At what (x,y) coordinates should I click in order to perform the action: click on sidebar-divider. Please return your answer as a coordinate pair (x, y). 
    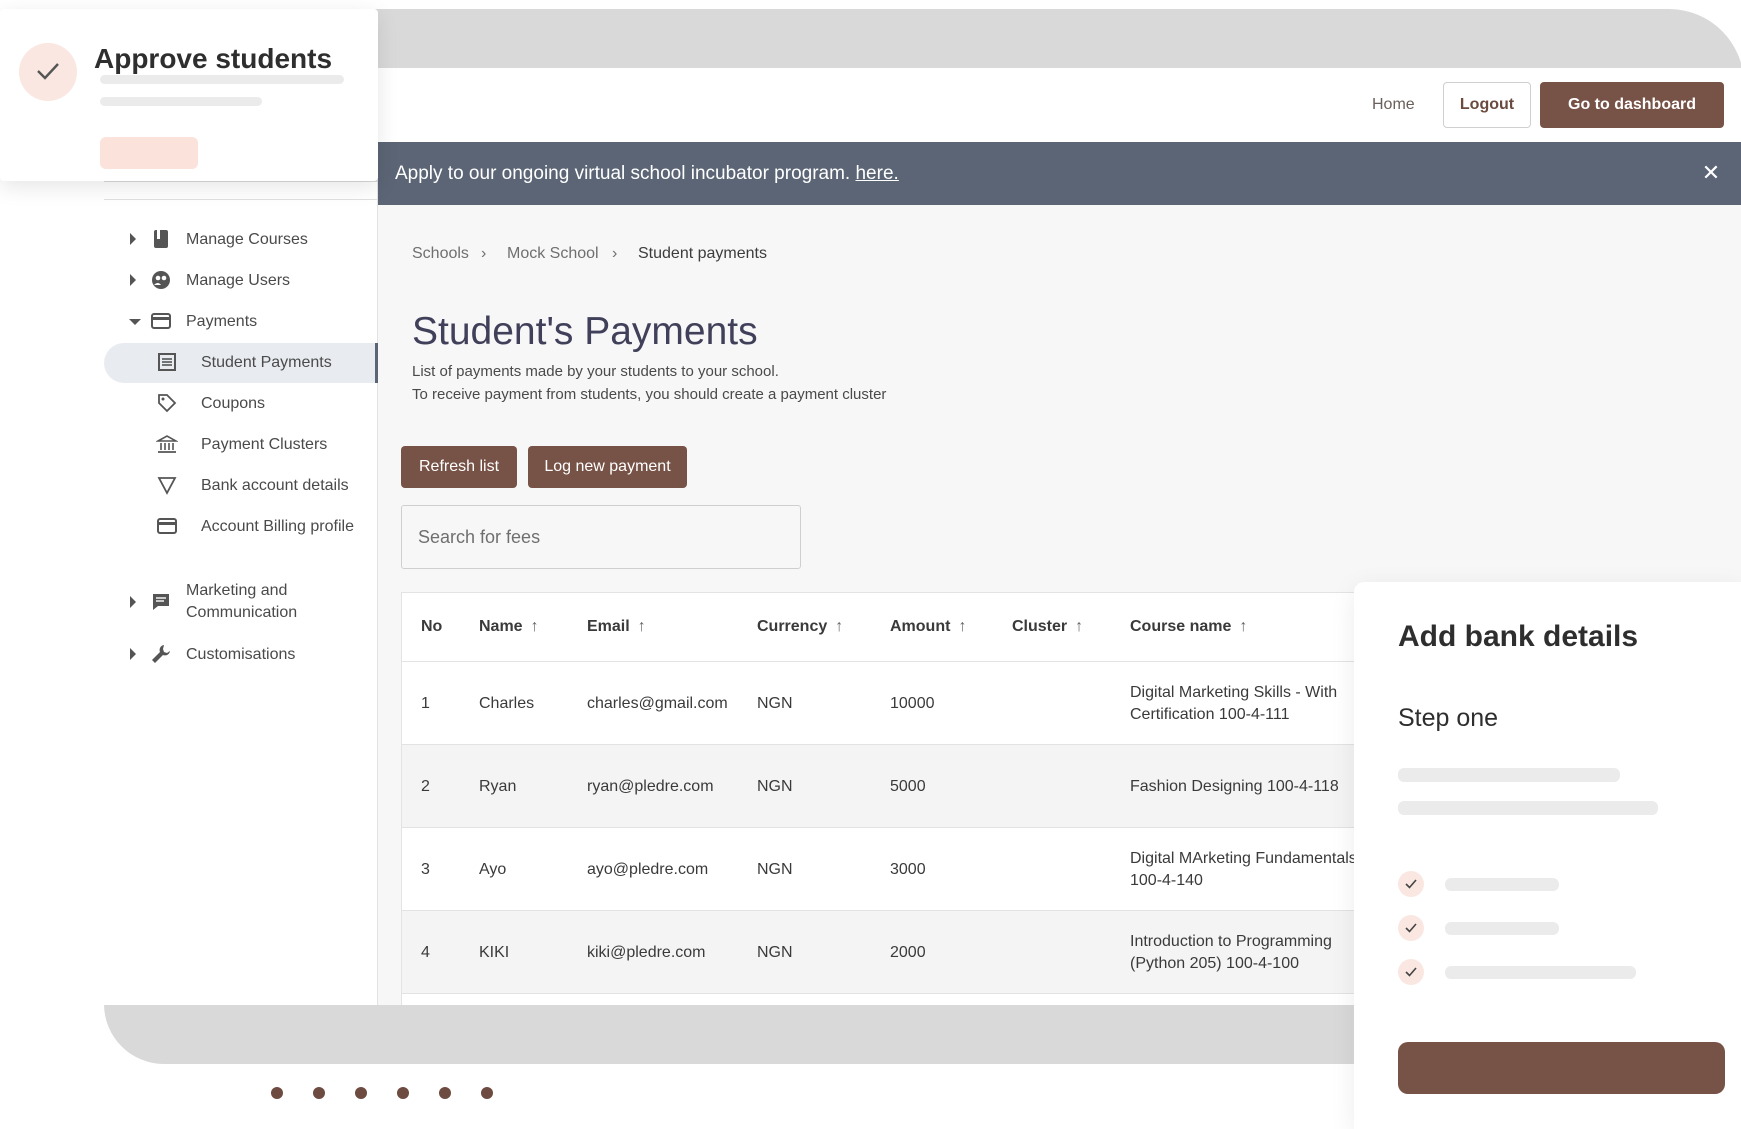
    Looking at the image, I should click on (241, 199).